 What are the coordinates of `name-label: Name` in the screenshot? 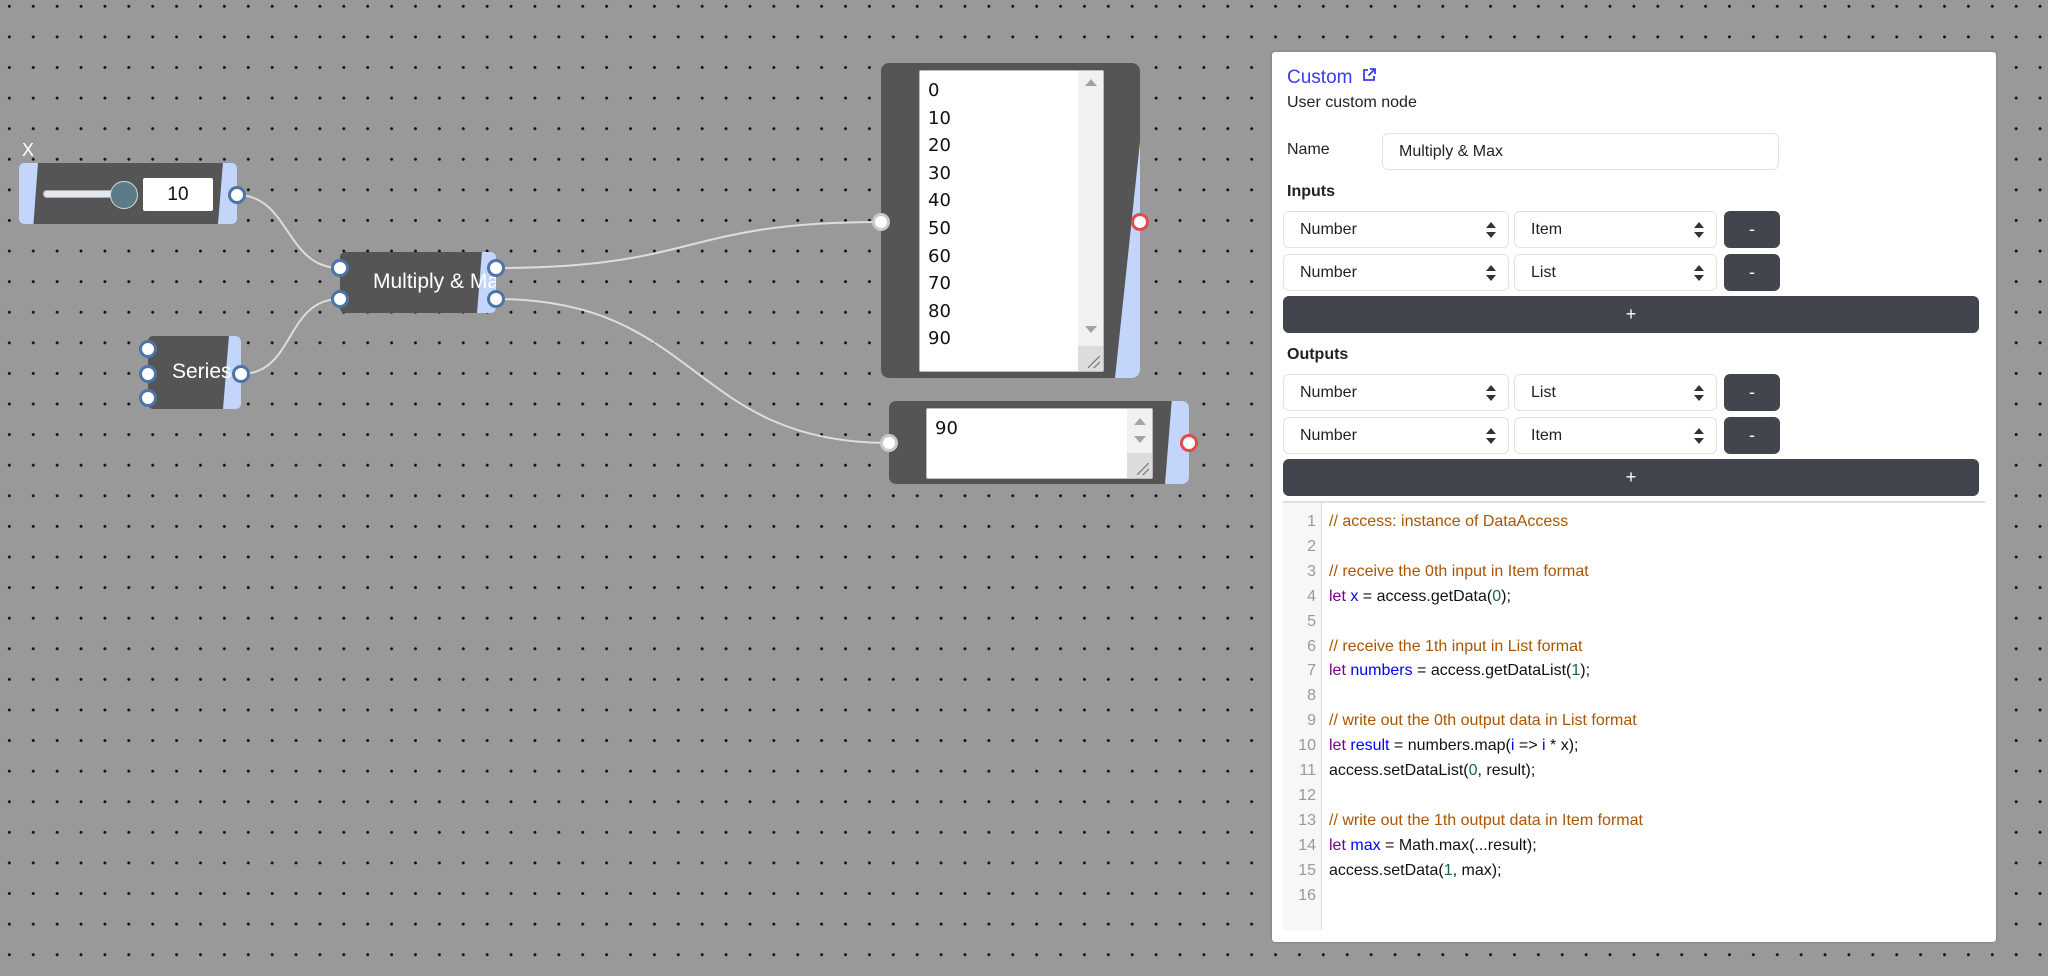 It's located at (1308, 149).